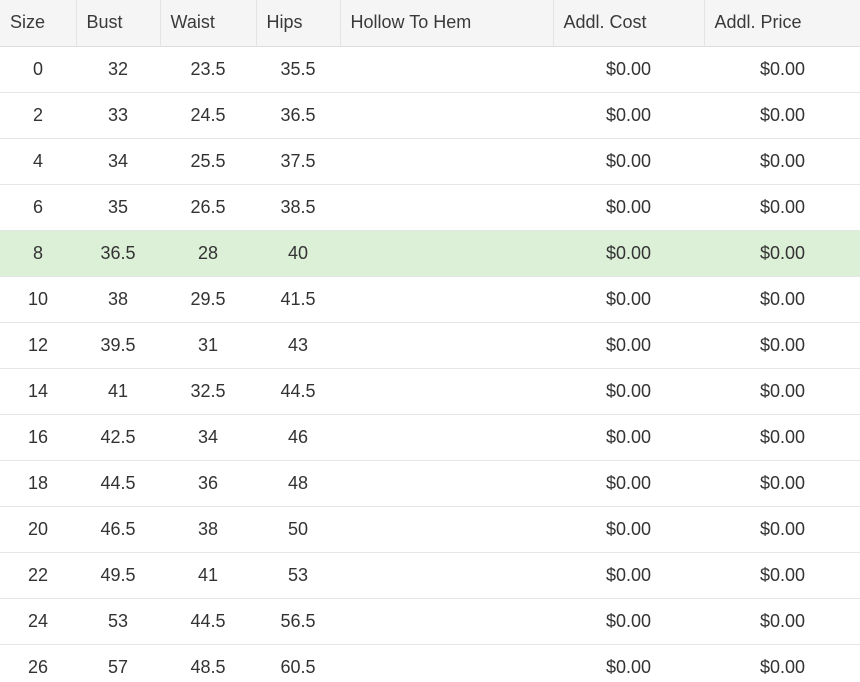 The image size is (860, 682). Describe the element at coordinates (298, 621) in the screenshot. I see `cell-hips: 56.5` at that location.